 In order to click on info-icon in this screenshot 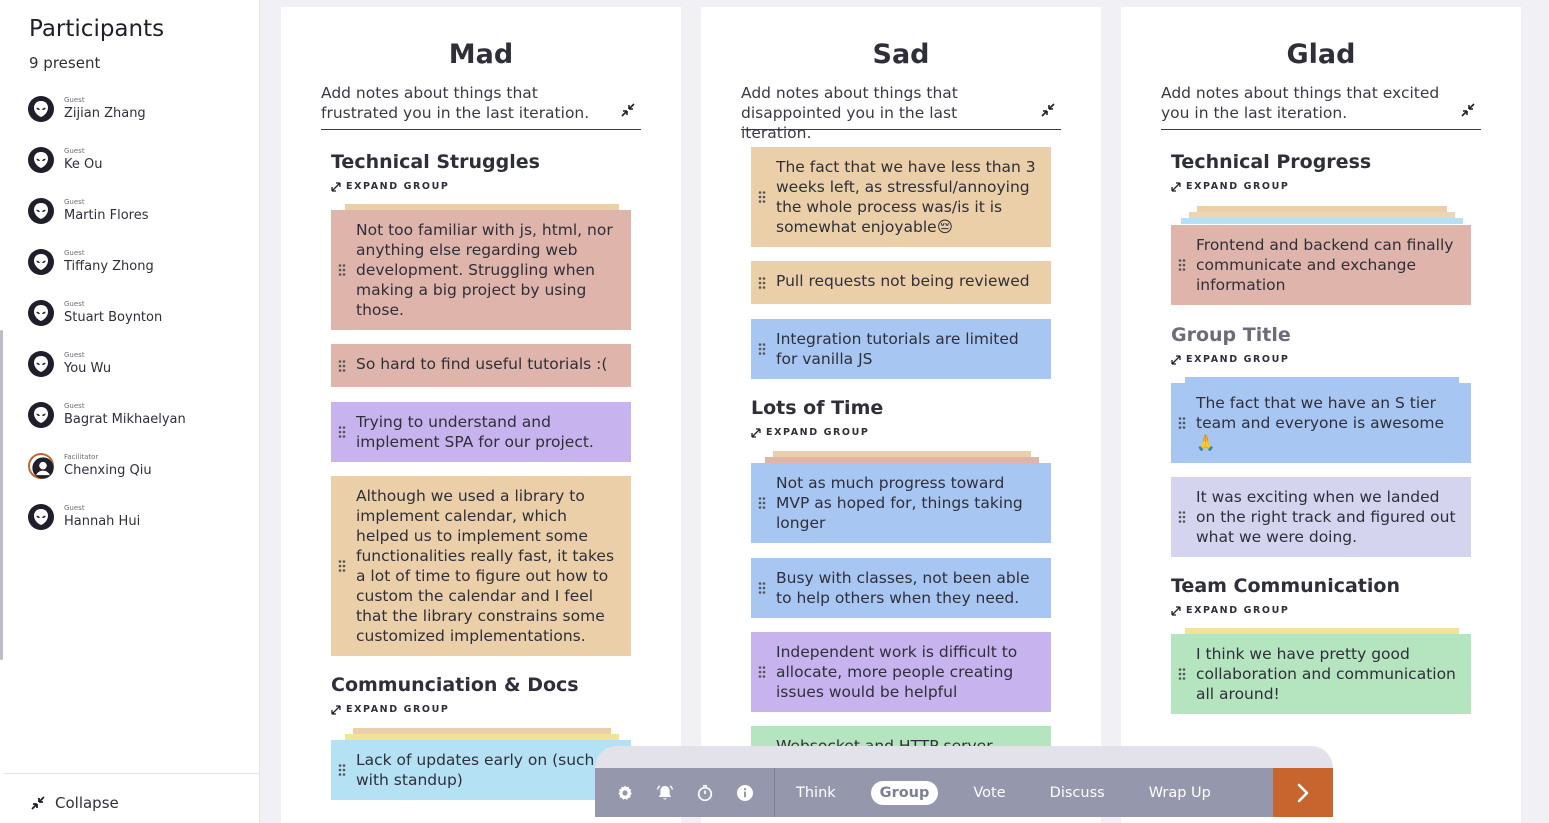, I will do `click(745, 793)`.